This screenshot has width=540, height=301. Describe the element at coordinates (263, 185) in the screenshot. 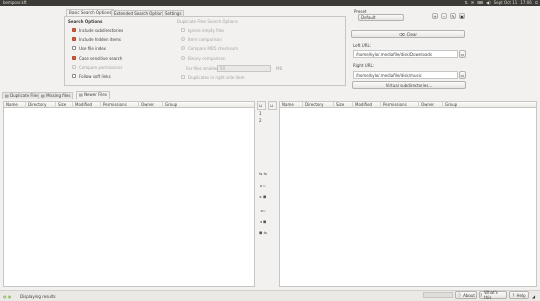

I see `copy-right-icon: ▸ ▹` at that location.